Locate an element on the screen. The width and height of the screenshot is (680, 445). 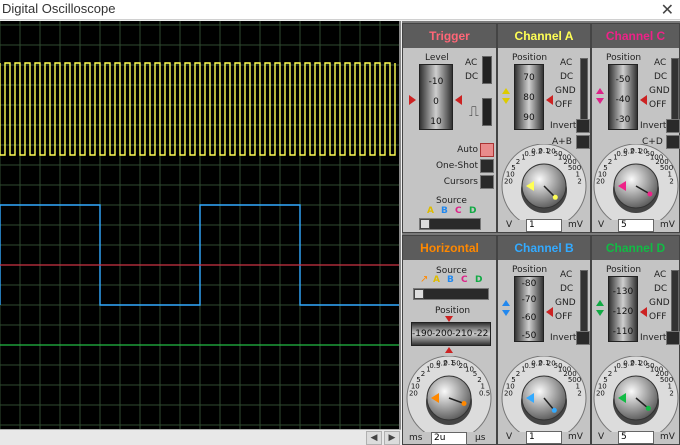
channel-d-title: Channel D is located at coordinates (635, 248).